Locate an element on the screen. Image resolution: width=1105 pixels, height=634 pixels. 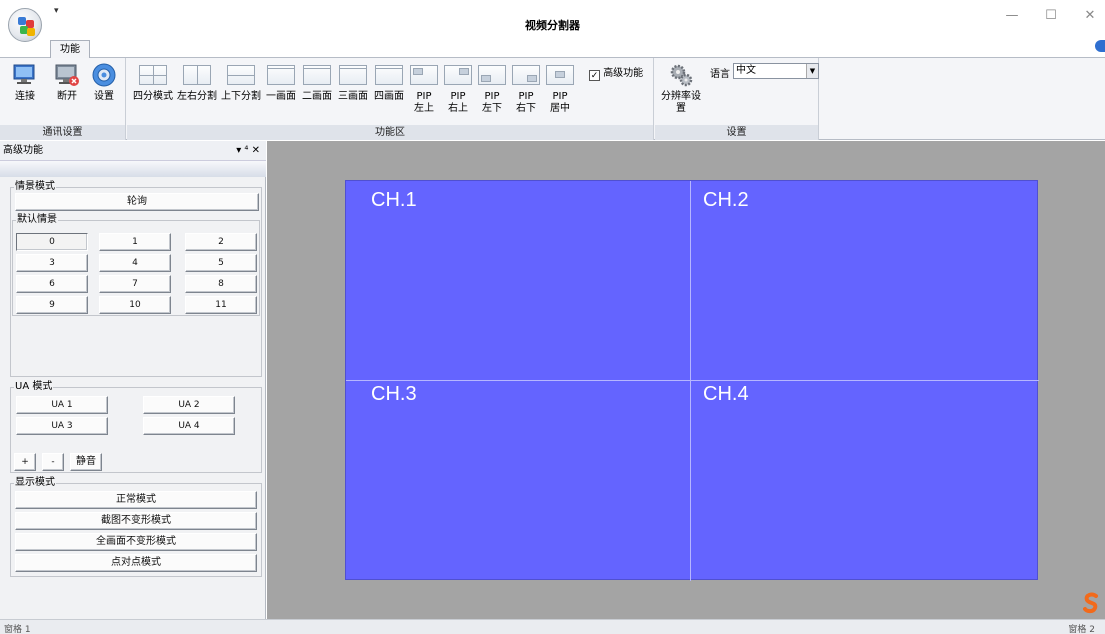
checkmark-icon: ✓ is located at coordinates (594, 75).